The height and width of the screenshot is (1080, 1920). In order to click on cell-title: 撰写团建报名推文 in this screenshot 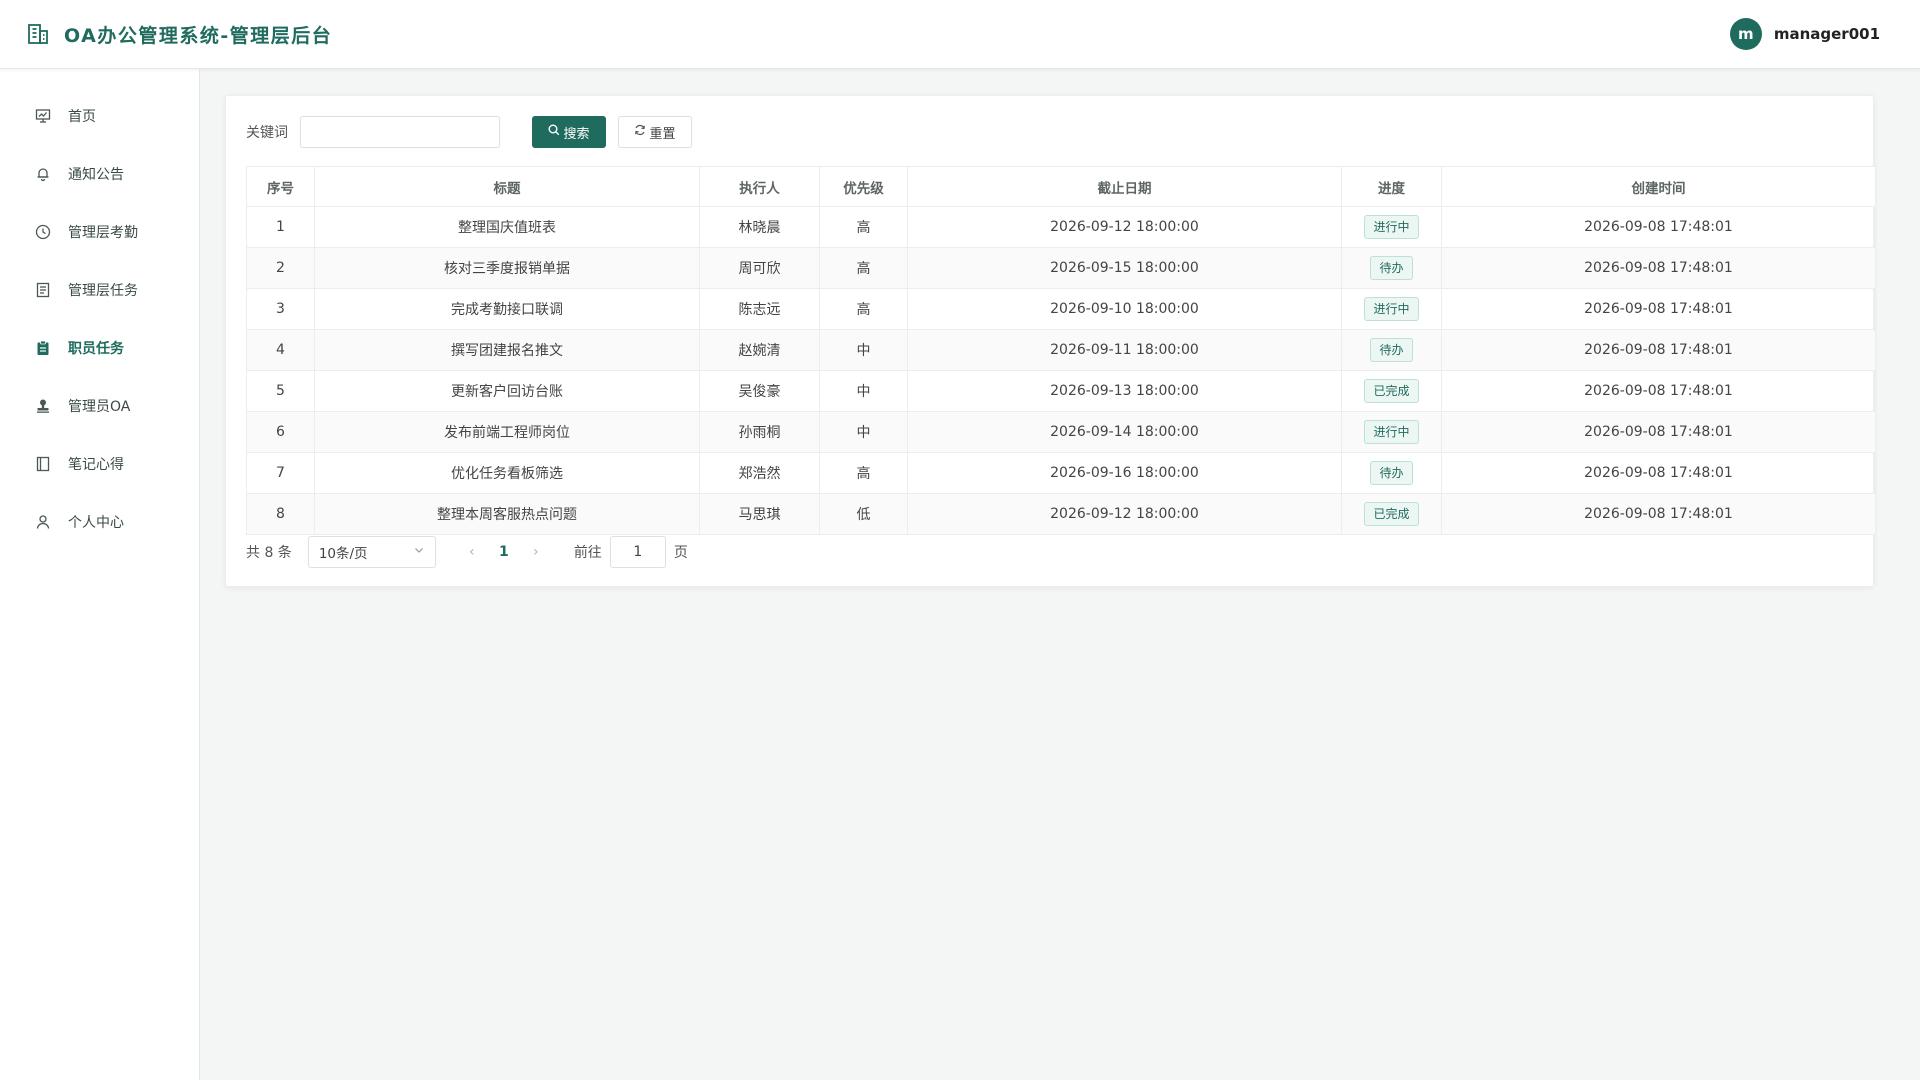, I will do `click(507, 350)`.